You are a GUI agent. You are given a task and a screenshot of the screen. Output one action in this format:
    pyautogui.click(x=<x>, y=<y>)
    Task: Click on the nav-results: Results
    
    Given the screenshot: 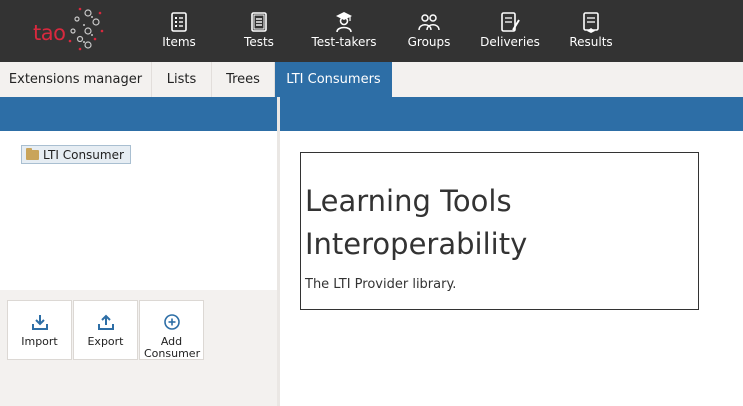 What is the action you would take?
    pyautogui.click(x=591, y=31)
    